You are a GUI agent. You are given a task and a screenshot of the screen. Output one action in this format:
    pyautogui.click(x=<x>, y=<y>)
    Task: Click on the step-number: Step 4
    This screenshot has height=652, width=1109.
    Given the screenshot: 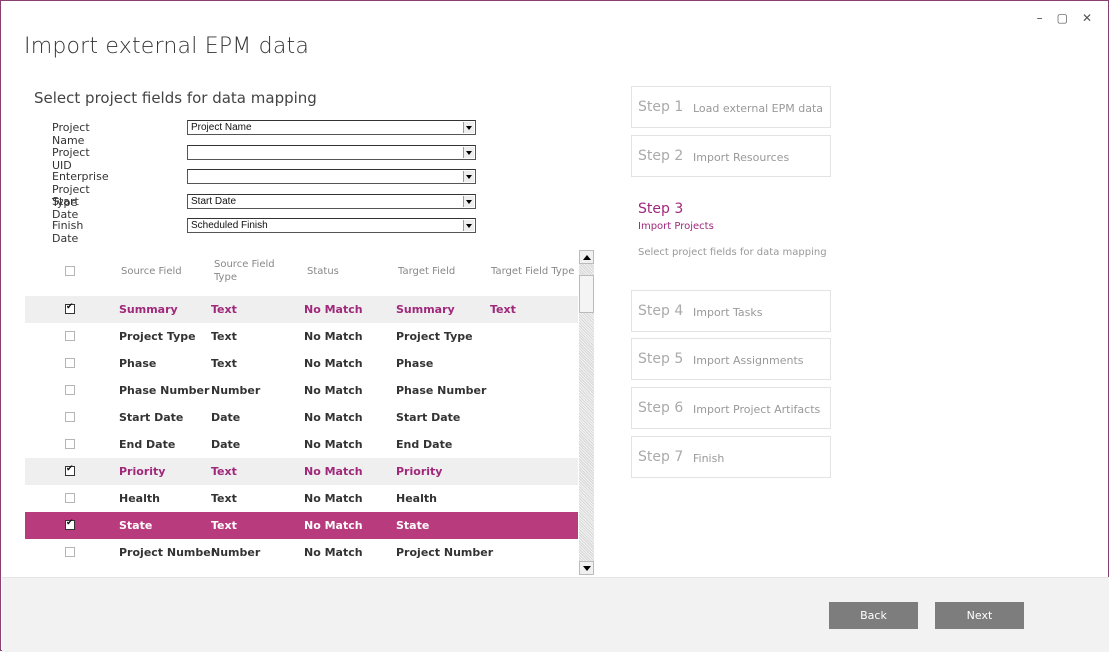 What is the action you would take?
    pyautogui.click(x=661, y=311)
    